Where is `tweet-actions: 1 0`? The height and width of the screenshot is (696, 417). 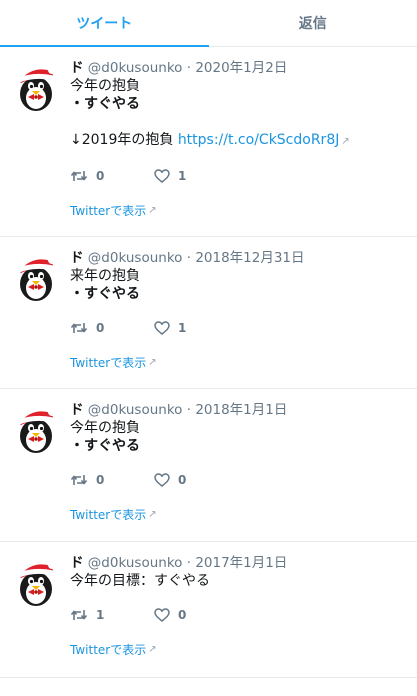 tweet-actions: 1 0 is located at coordinates (237, 615).